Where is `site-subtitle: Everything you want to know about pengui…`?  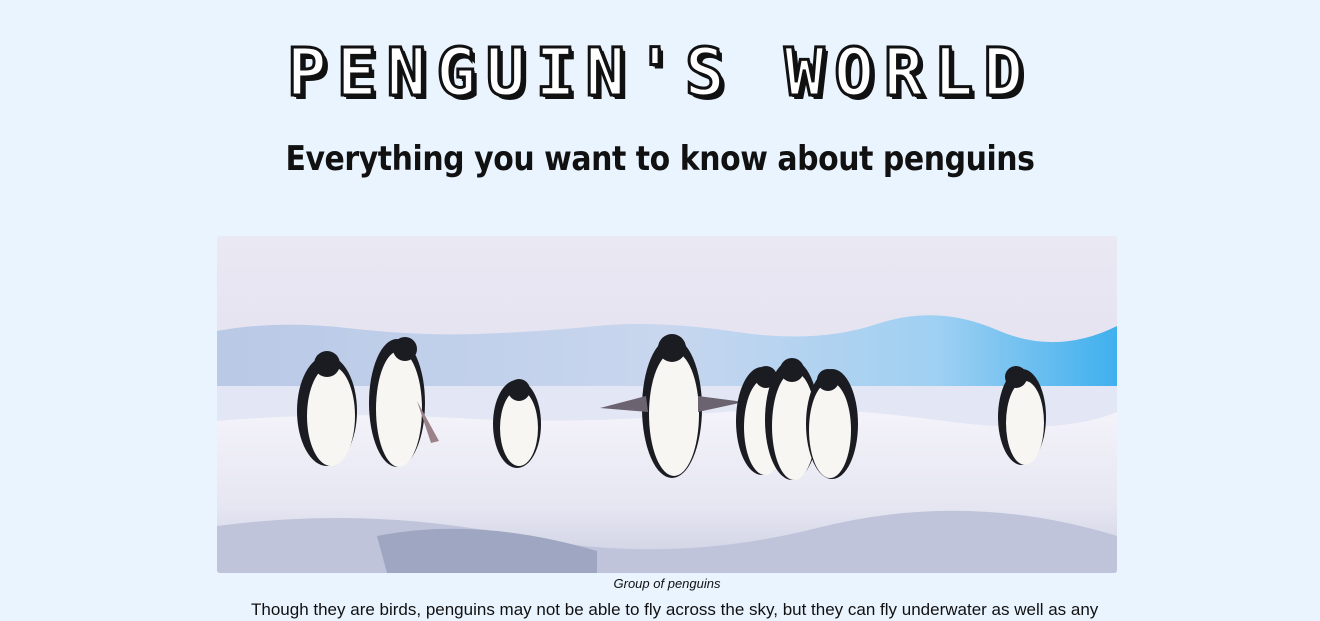
site-subtitle: Everything you want to know about pengui… is located at coordinates (660, 159).